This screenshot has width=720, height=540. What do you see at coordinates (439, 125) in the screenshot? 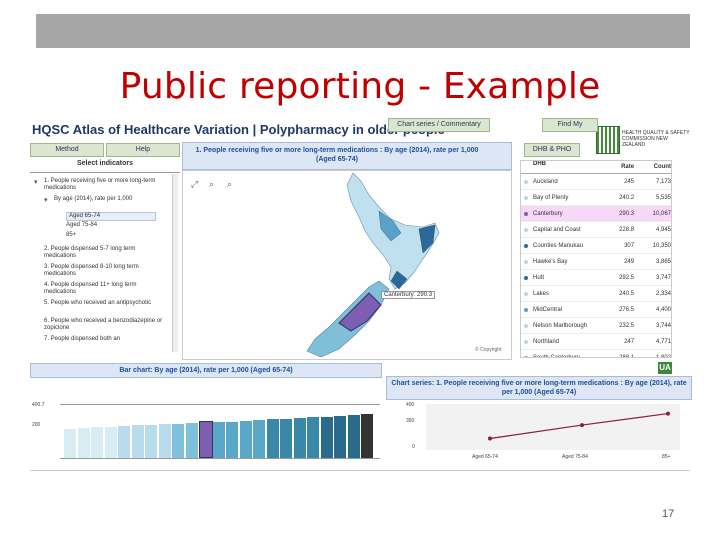
I see `chart-series-button: Chart series / Commentary` at bounding box center [439, 125].